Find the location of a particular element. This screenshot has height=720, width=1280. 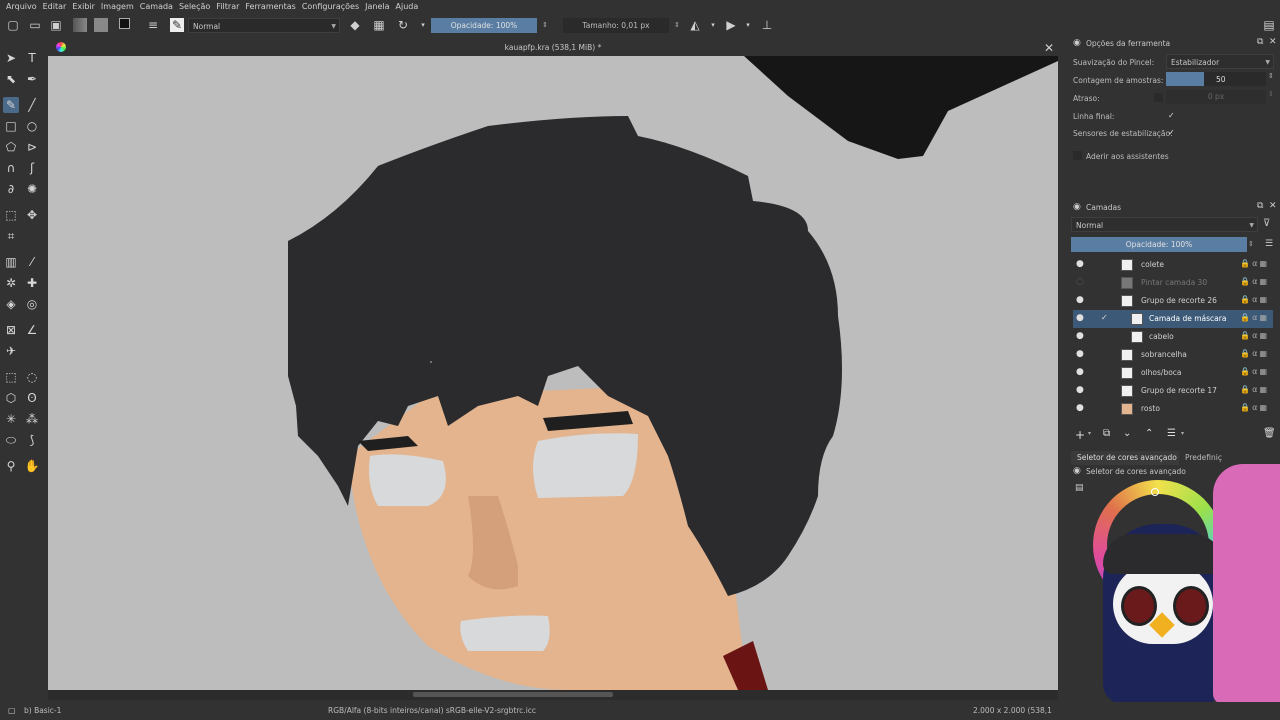

pan-tool-icon: ✋ is located at coordinates (32, 466).